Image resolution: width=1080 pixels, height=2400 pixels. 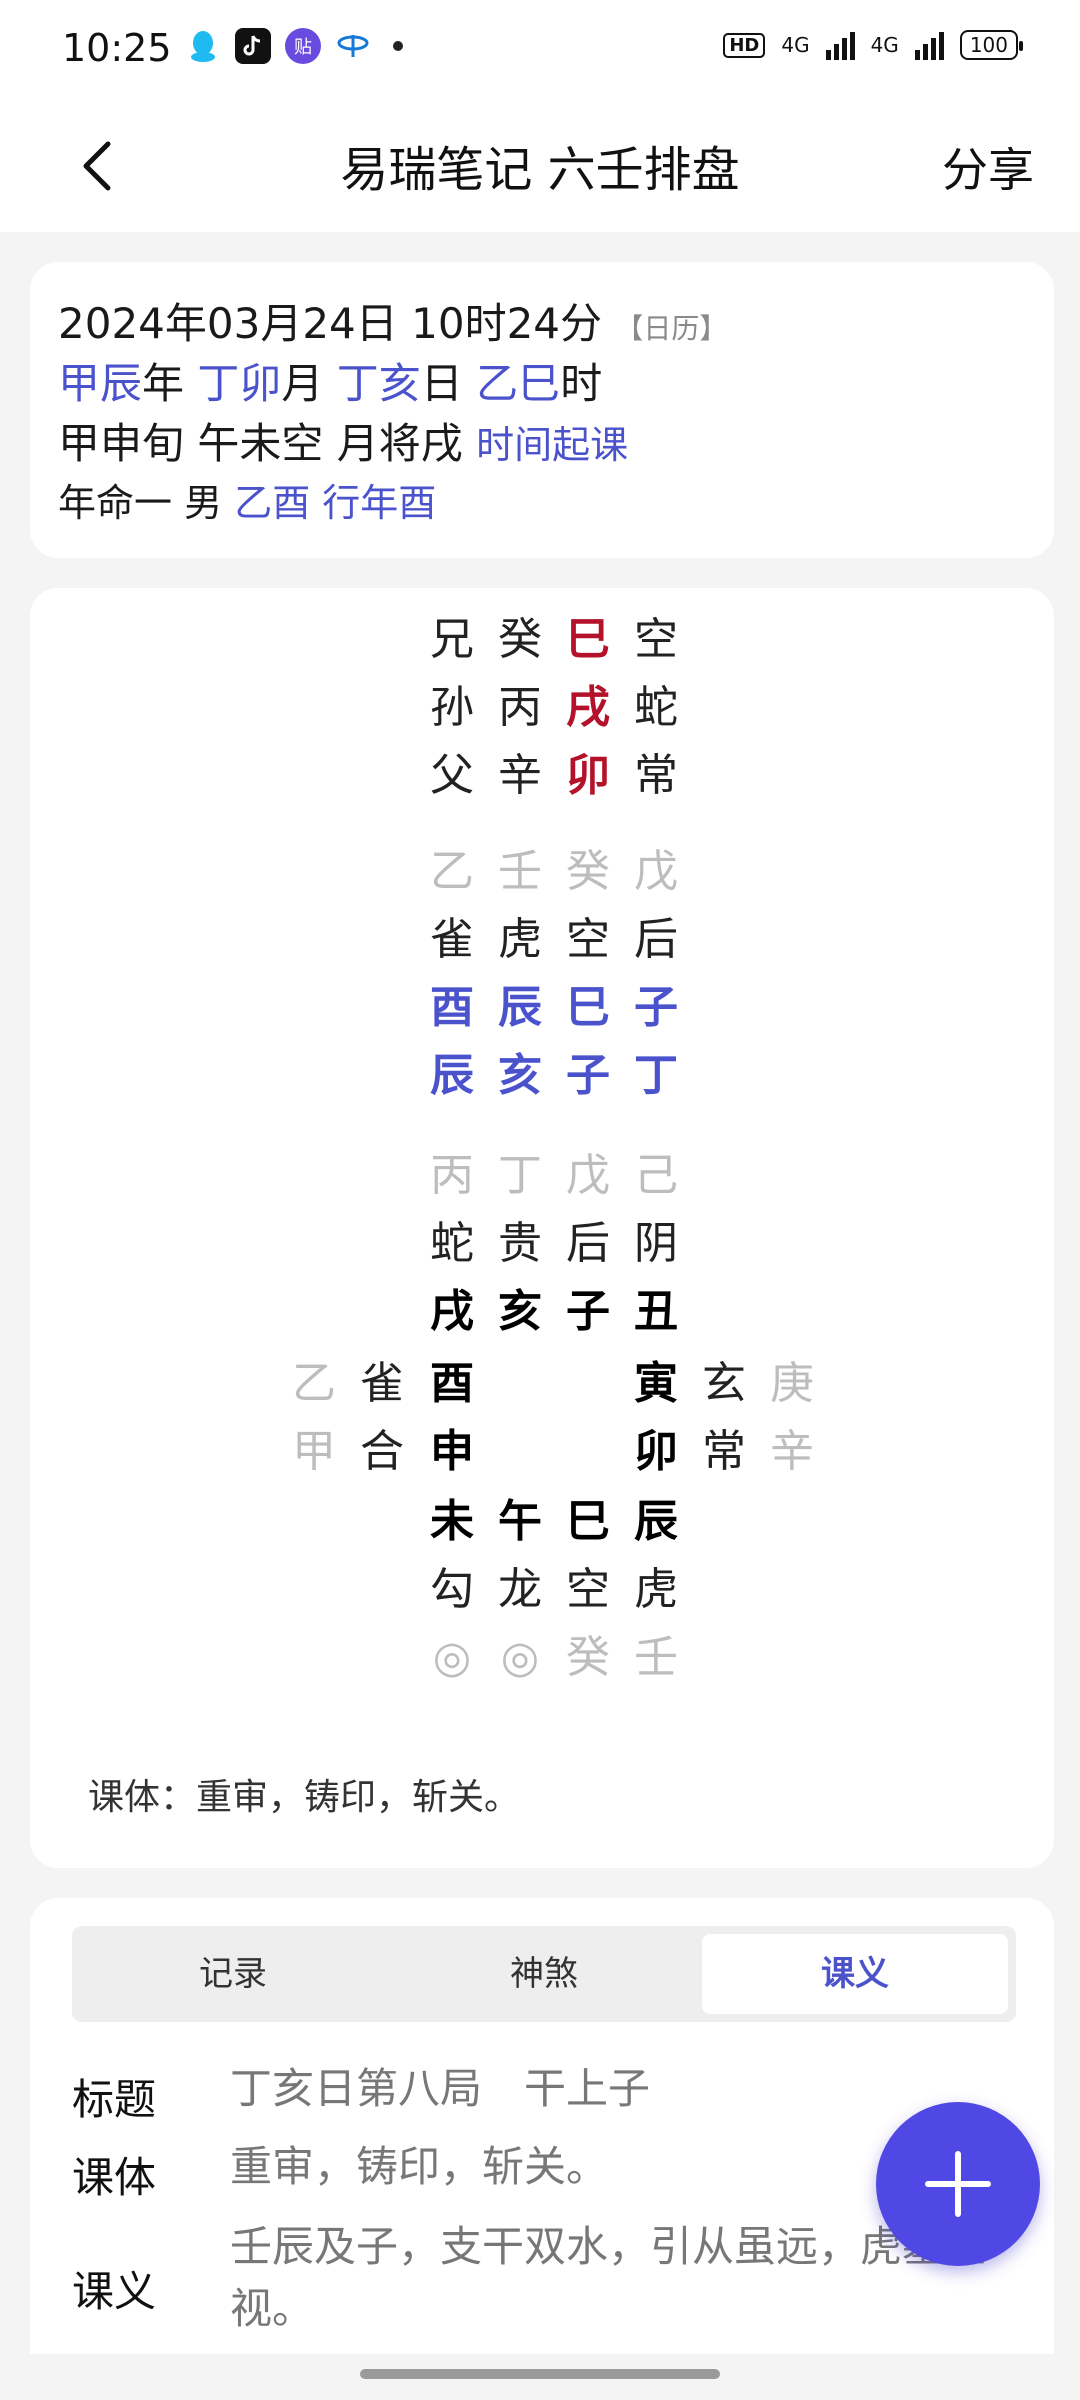 I want to click on si-ke-dun-cell: 乙, so click(x=452, y=871).